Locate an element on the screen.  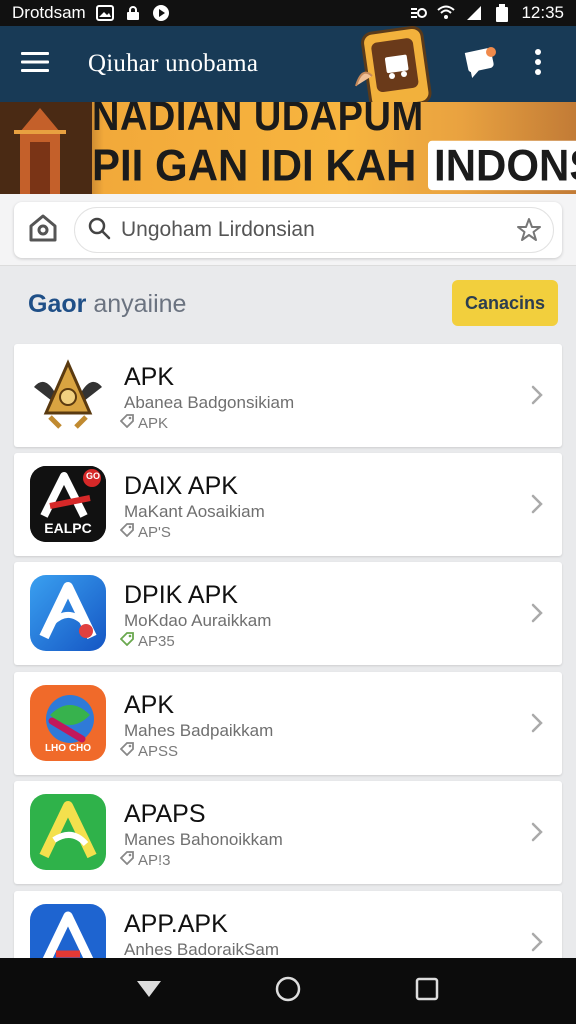
app-name: DAIX APK is located at coordinates (181, 486).